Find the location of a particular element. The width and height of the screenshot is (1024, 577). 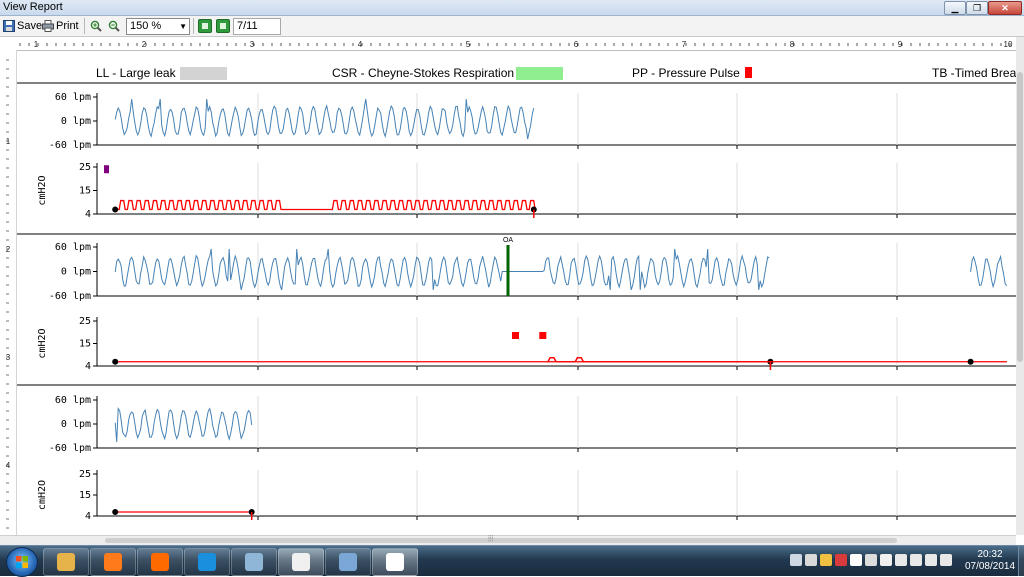

zoom-select: 150 % ▼ is located at coordinates (158, 26).